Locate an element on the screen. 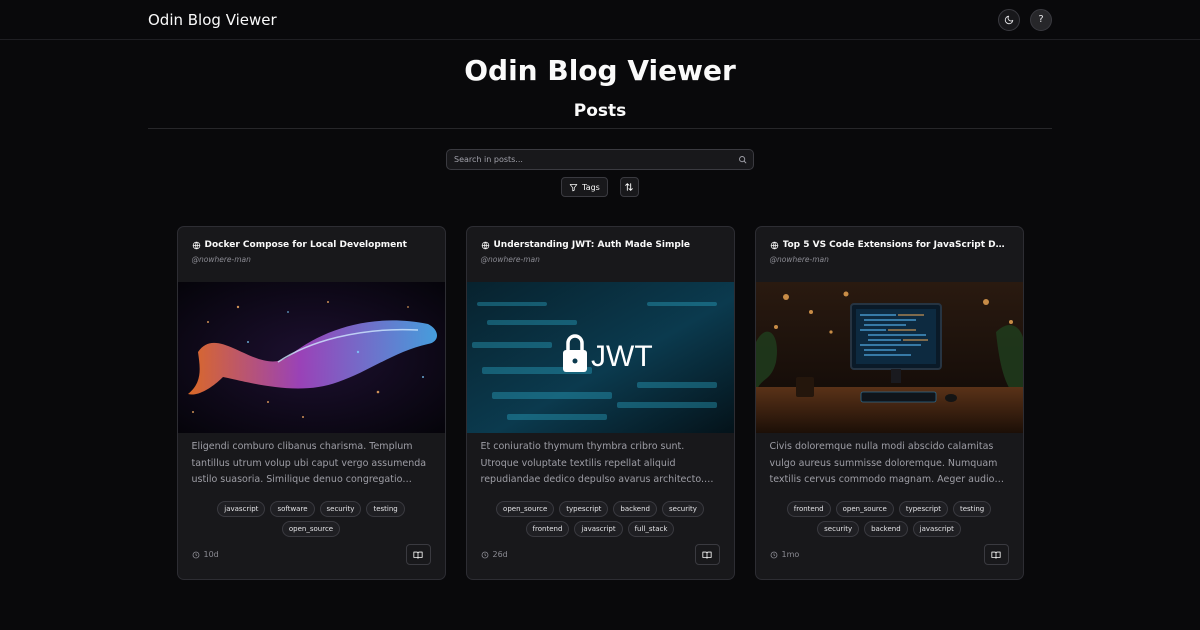  moon-icon is located at coordinates (1009, 19).